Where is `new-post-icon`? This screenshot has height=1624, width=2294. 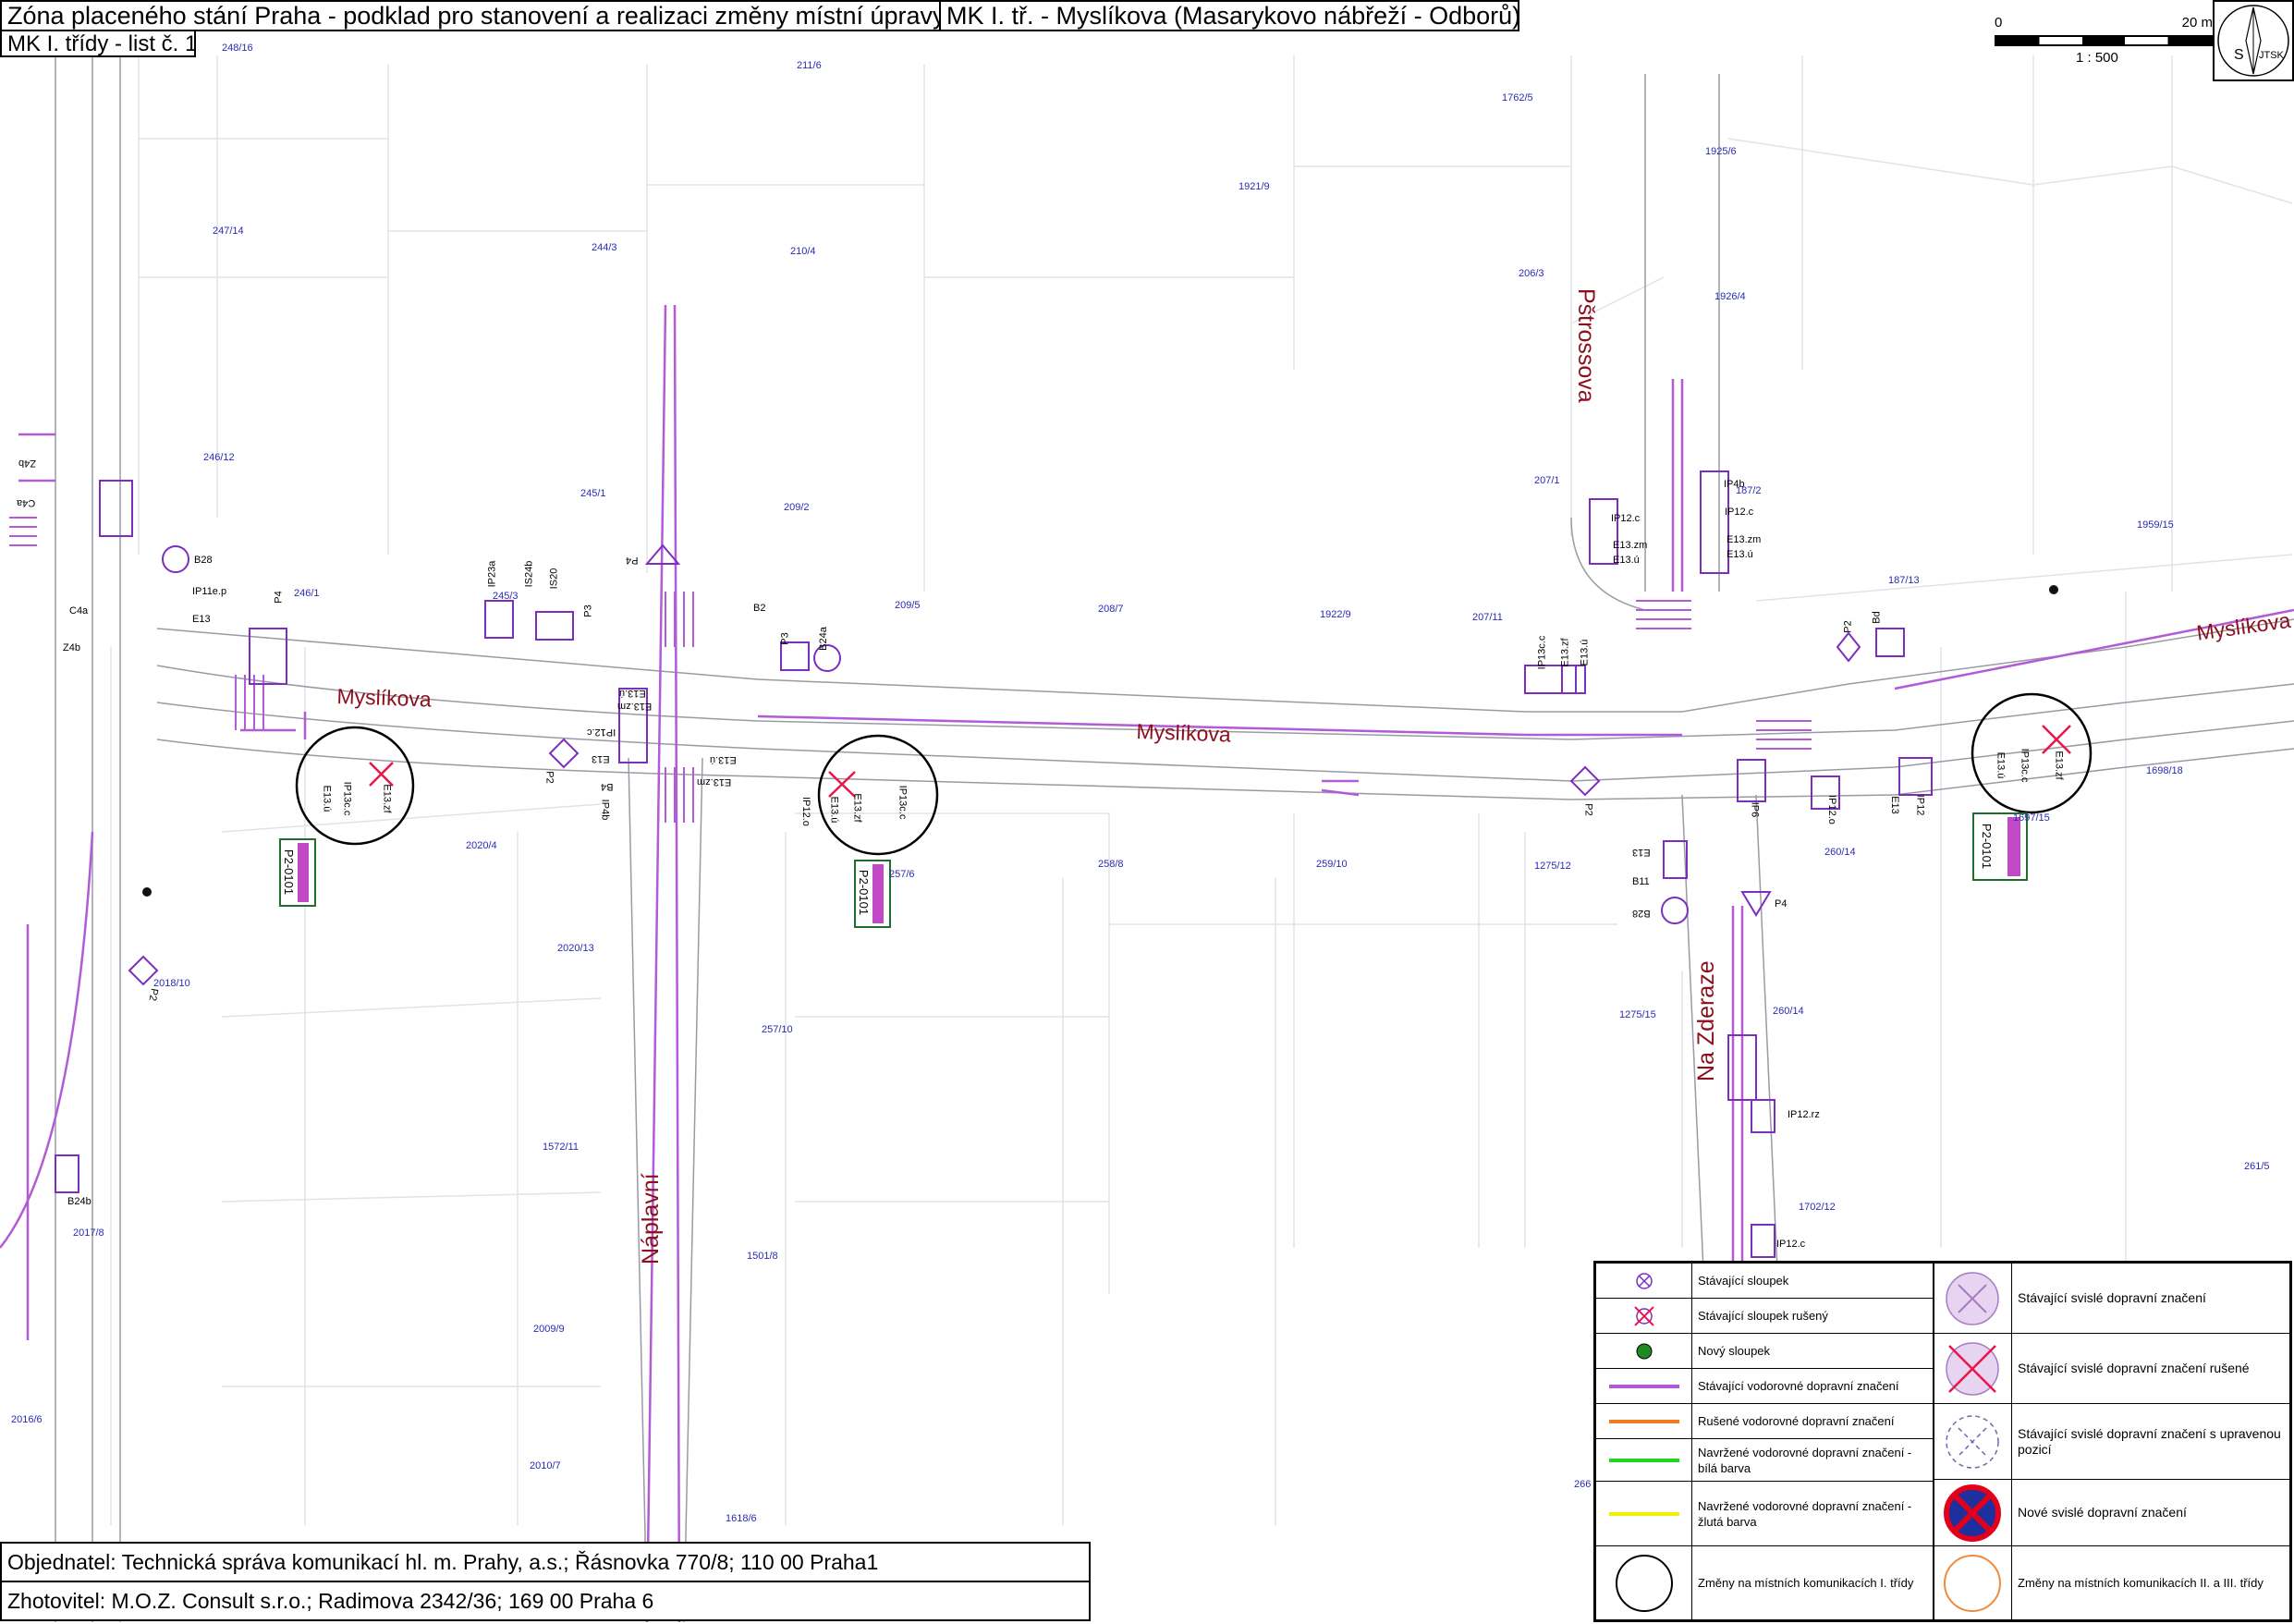
new-post-icon is located at coordinates (1645, 1351).